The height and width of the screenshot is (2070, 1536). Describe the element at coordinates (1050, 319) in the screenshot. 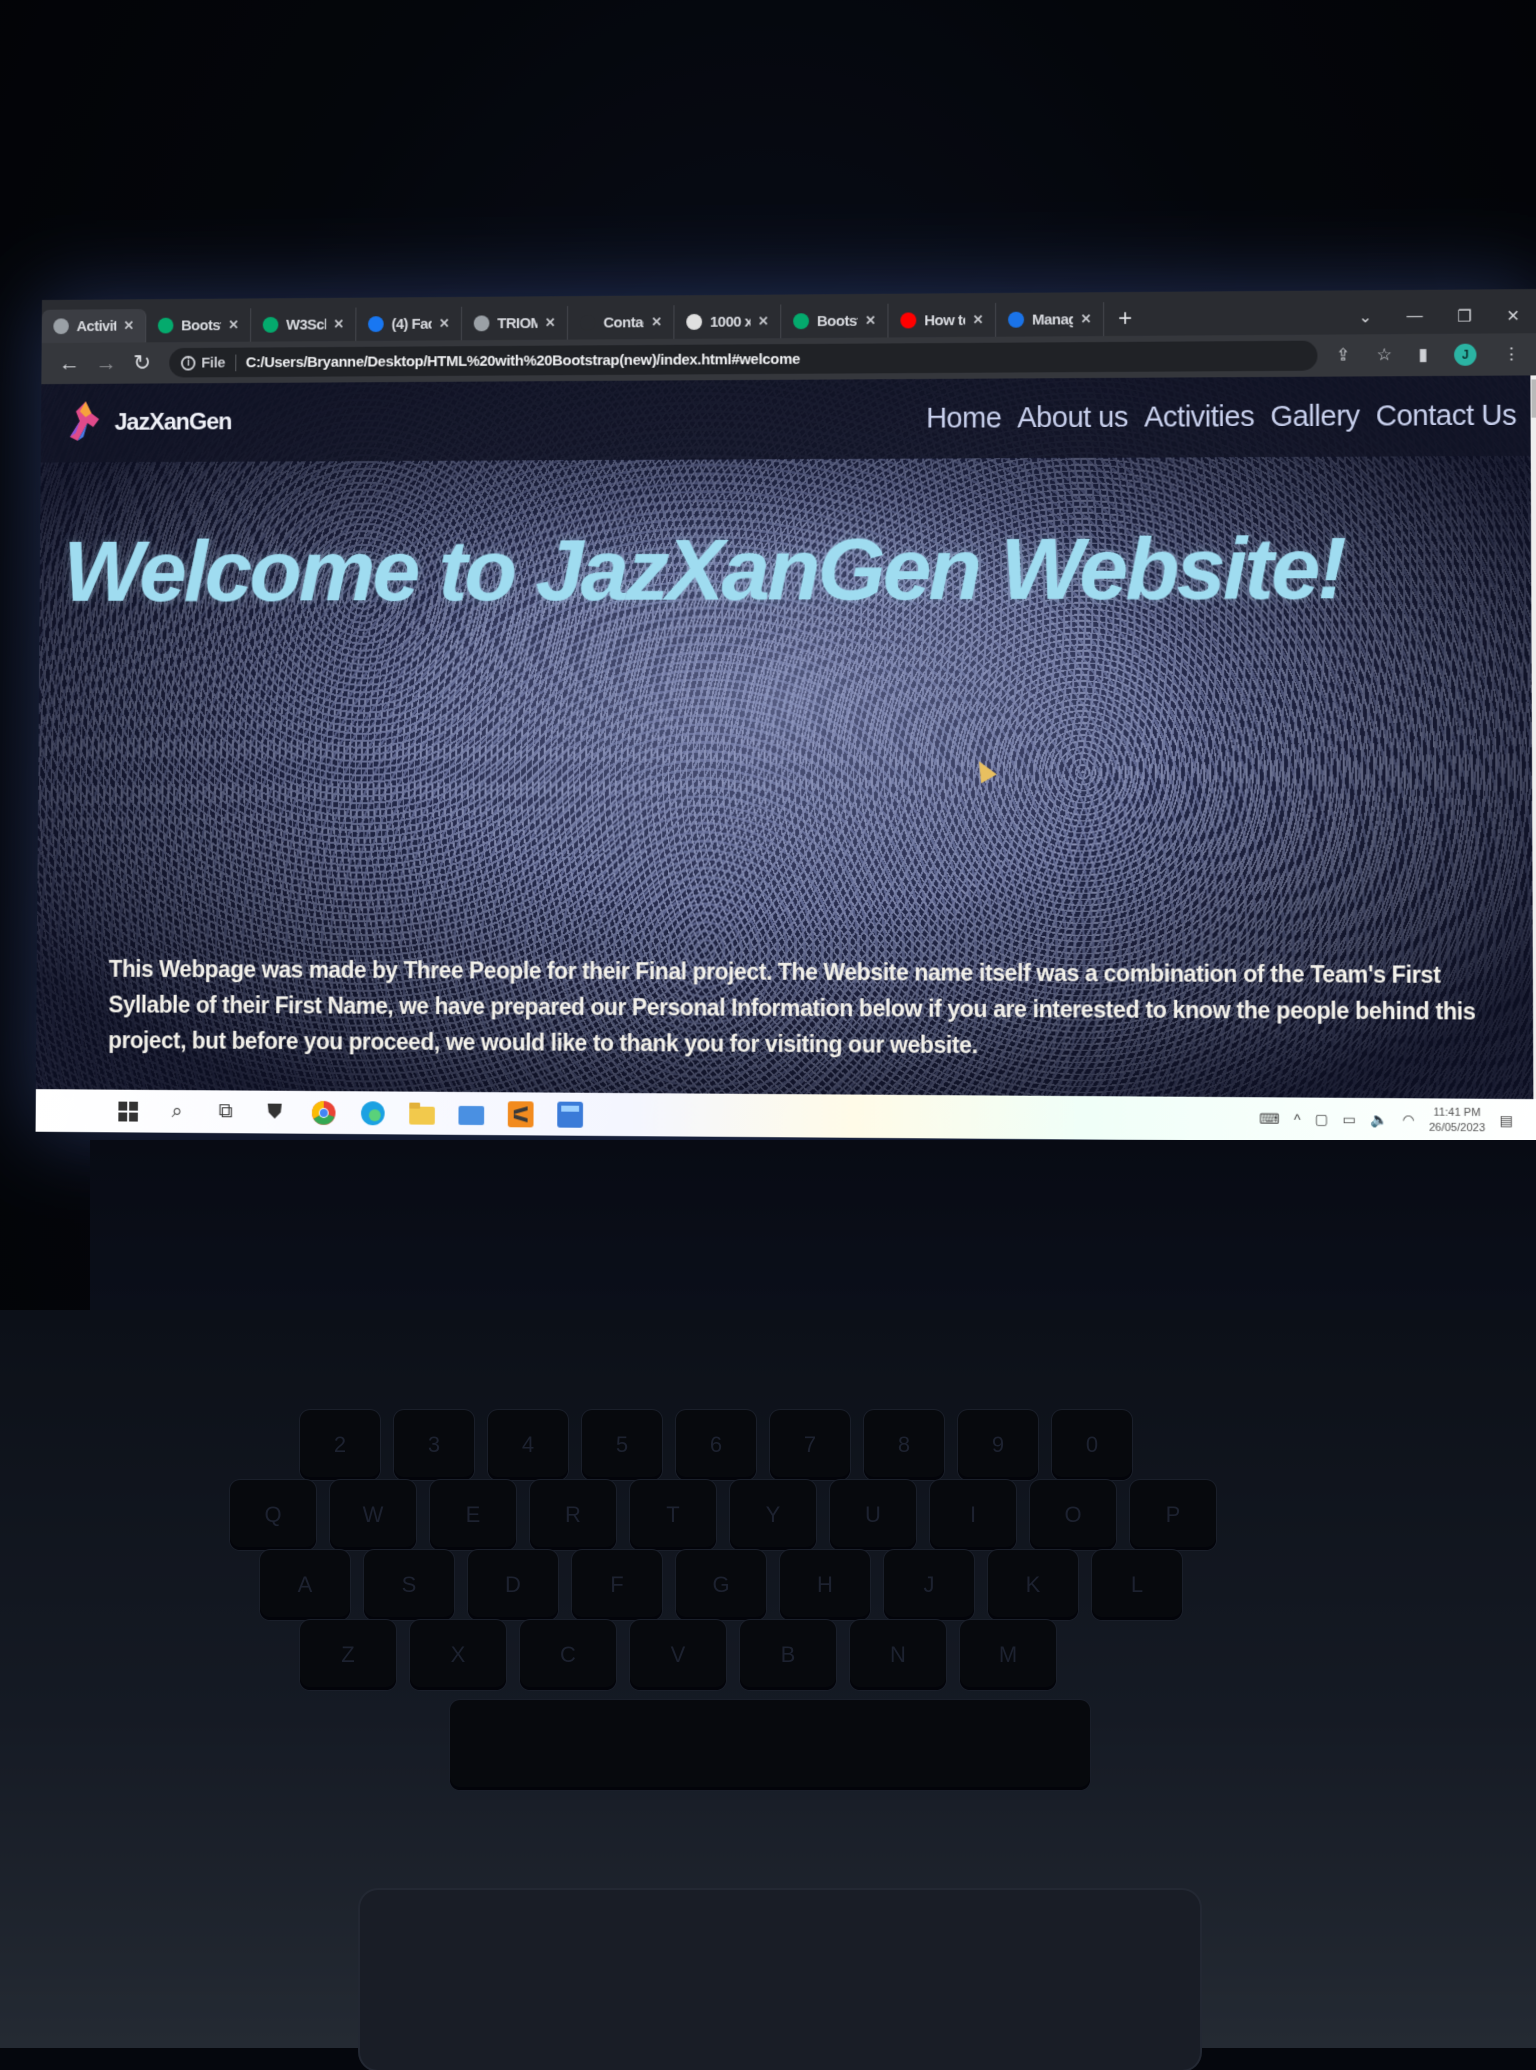

I see `browser-tab: Manage ✕` at that location.